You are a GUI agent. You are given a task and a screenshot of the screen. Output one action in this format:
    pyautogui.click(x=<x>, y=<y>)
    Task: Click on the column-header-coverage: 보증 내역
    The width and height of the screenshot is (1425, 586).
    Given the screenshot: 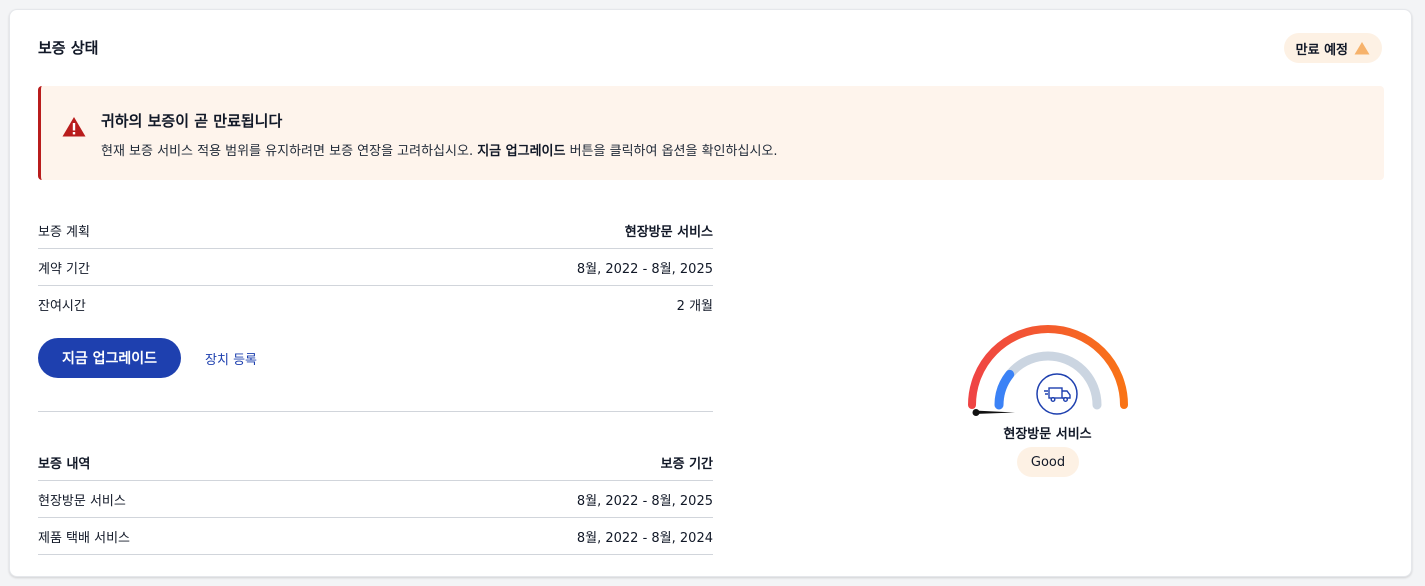 What is the action you would take?
    pyautogui.click(x=64, y=464)
    